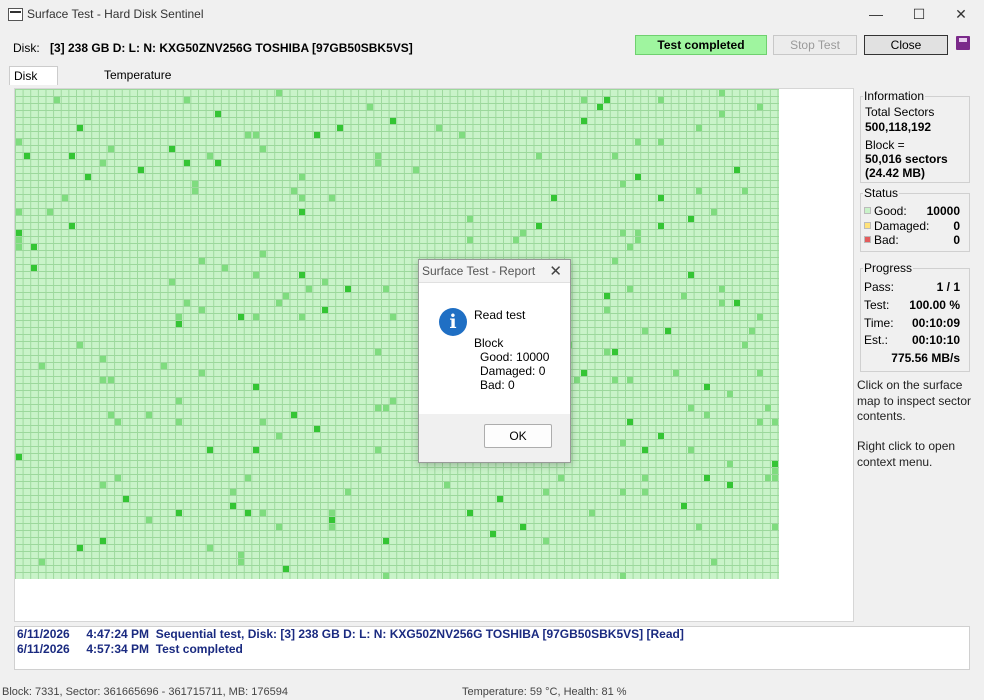 This screenshot has width=984, height=700. What do you see at coordinates (876, 14) in the screenshot?
I see `minimize-icon: —` at bounding box center [876, 14].